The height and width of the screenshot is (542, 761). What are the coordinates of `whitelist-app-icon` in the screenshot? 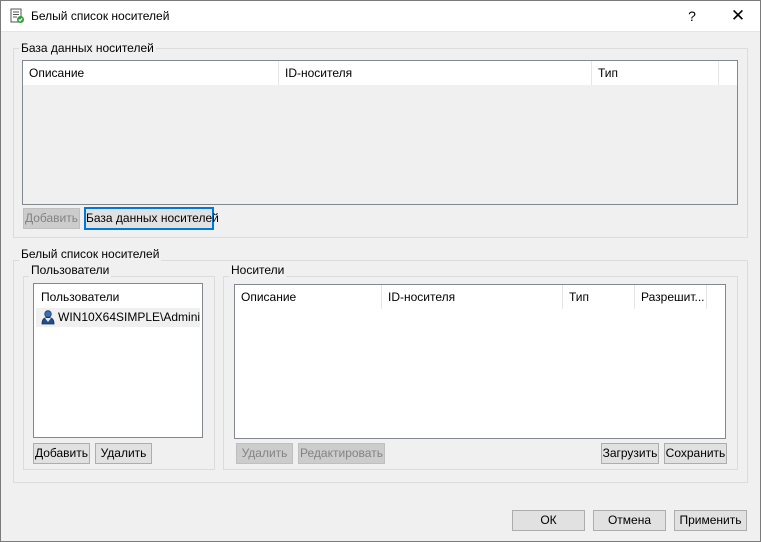 It's located at (17, 16).